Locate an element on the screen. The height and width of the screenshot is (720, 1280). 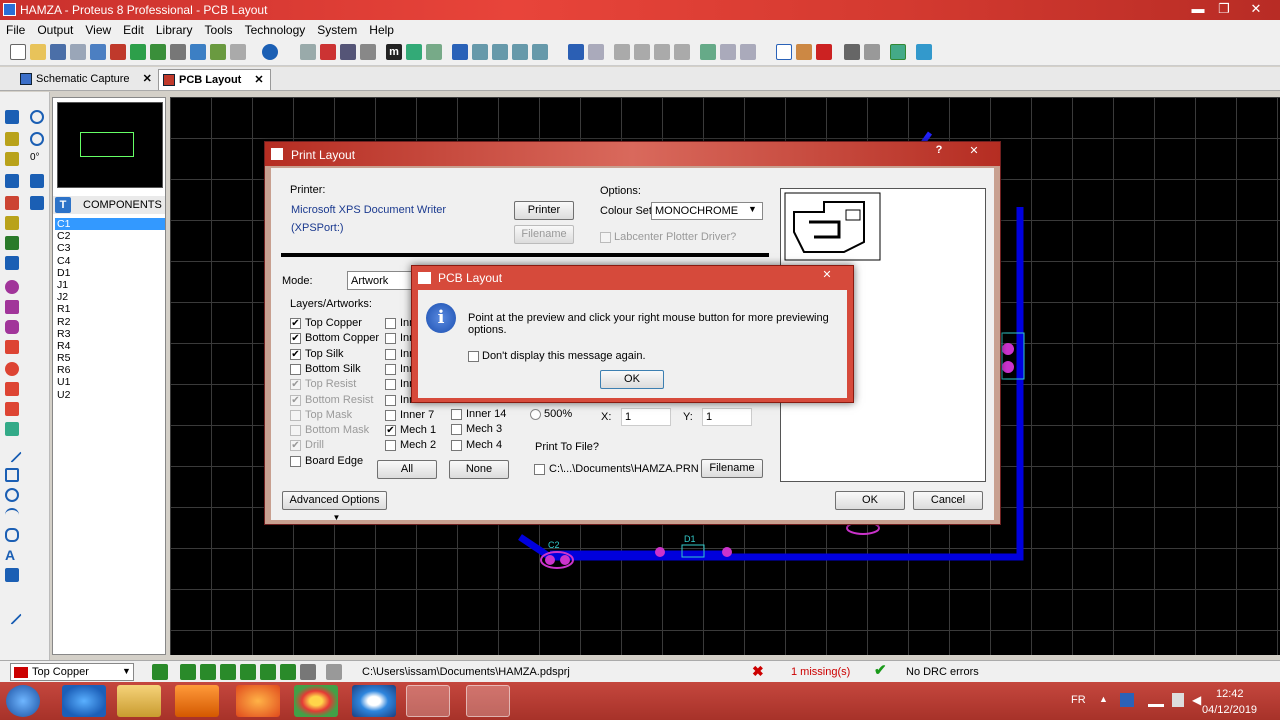
list-item: C3 is located at coordinates (110, 248).